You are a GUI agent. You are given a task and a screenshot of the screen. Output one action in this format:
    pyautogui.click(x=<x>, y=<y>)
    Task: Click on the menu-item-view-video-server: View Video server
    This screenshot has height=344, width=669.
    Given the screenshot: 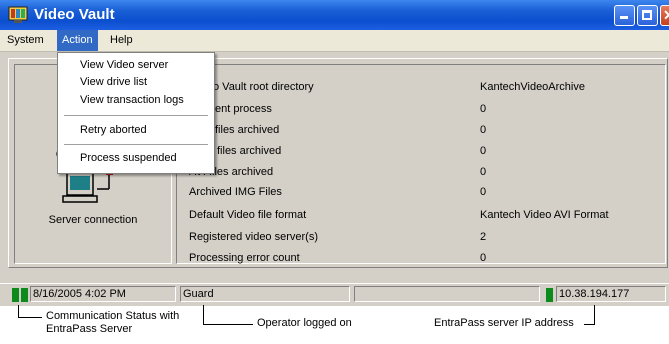 What is the action you would take?
    pyautogui.click(x=124, y=65)
    